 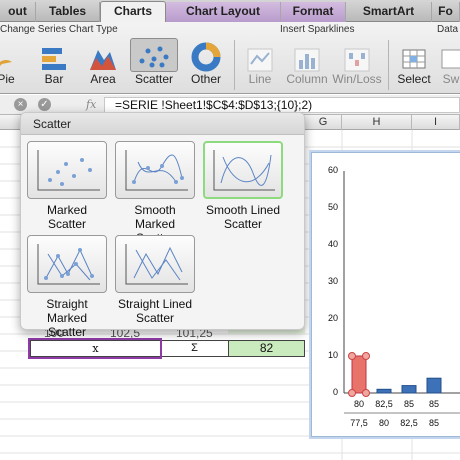 I want to click on sparkline-winloss-icon, so click(x=357, y=55).